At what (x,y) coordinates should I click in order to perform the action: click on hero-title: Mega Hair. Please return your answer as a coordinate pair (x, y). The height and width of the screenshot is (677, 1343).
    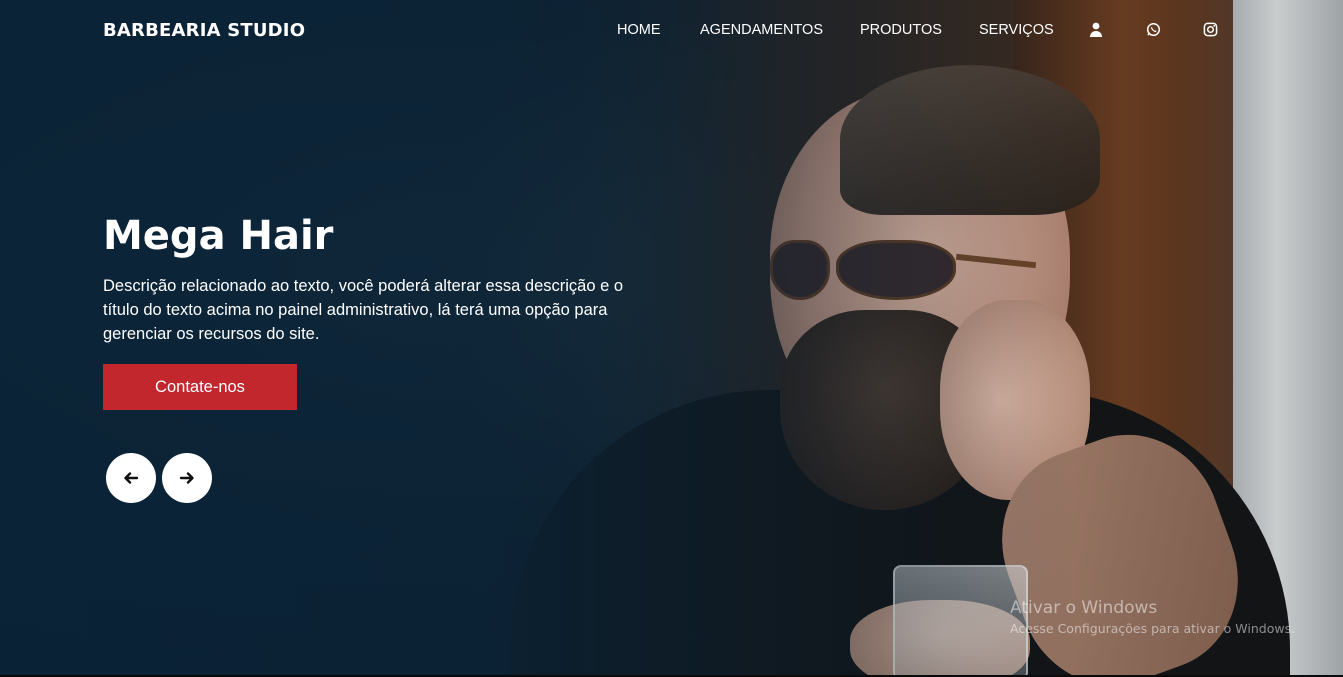
    Looking at the image, I should click on (218, 236).